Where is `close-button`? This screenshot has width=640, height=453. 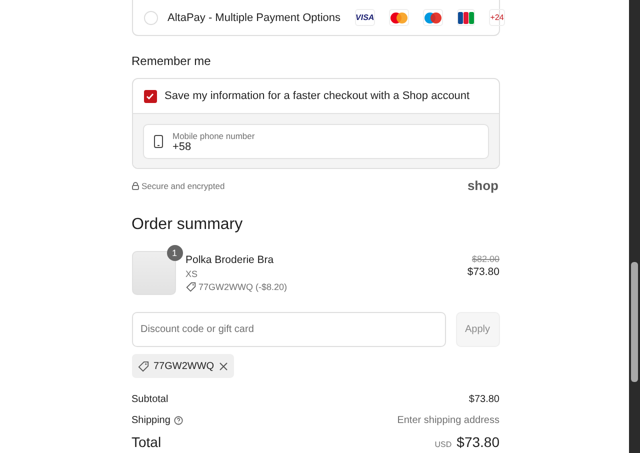
close-button is located at coordinates (223, 366).